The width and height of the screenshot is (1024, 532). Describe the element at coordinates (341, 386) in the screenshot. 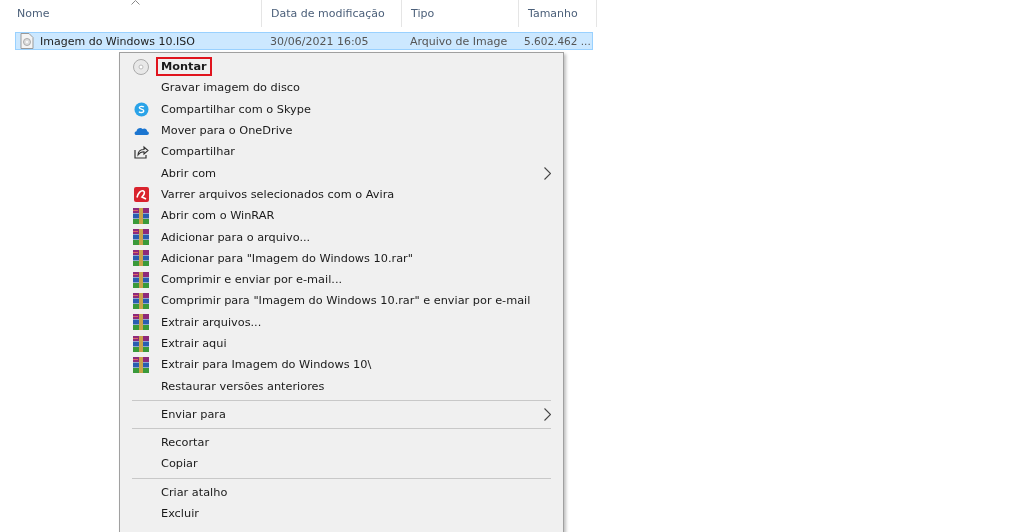

I see `menu-item: Restaurar versões anteriores` at that location.